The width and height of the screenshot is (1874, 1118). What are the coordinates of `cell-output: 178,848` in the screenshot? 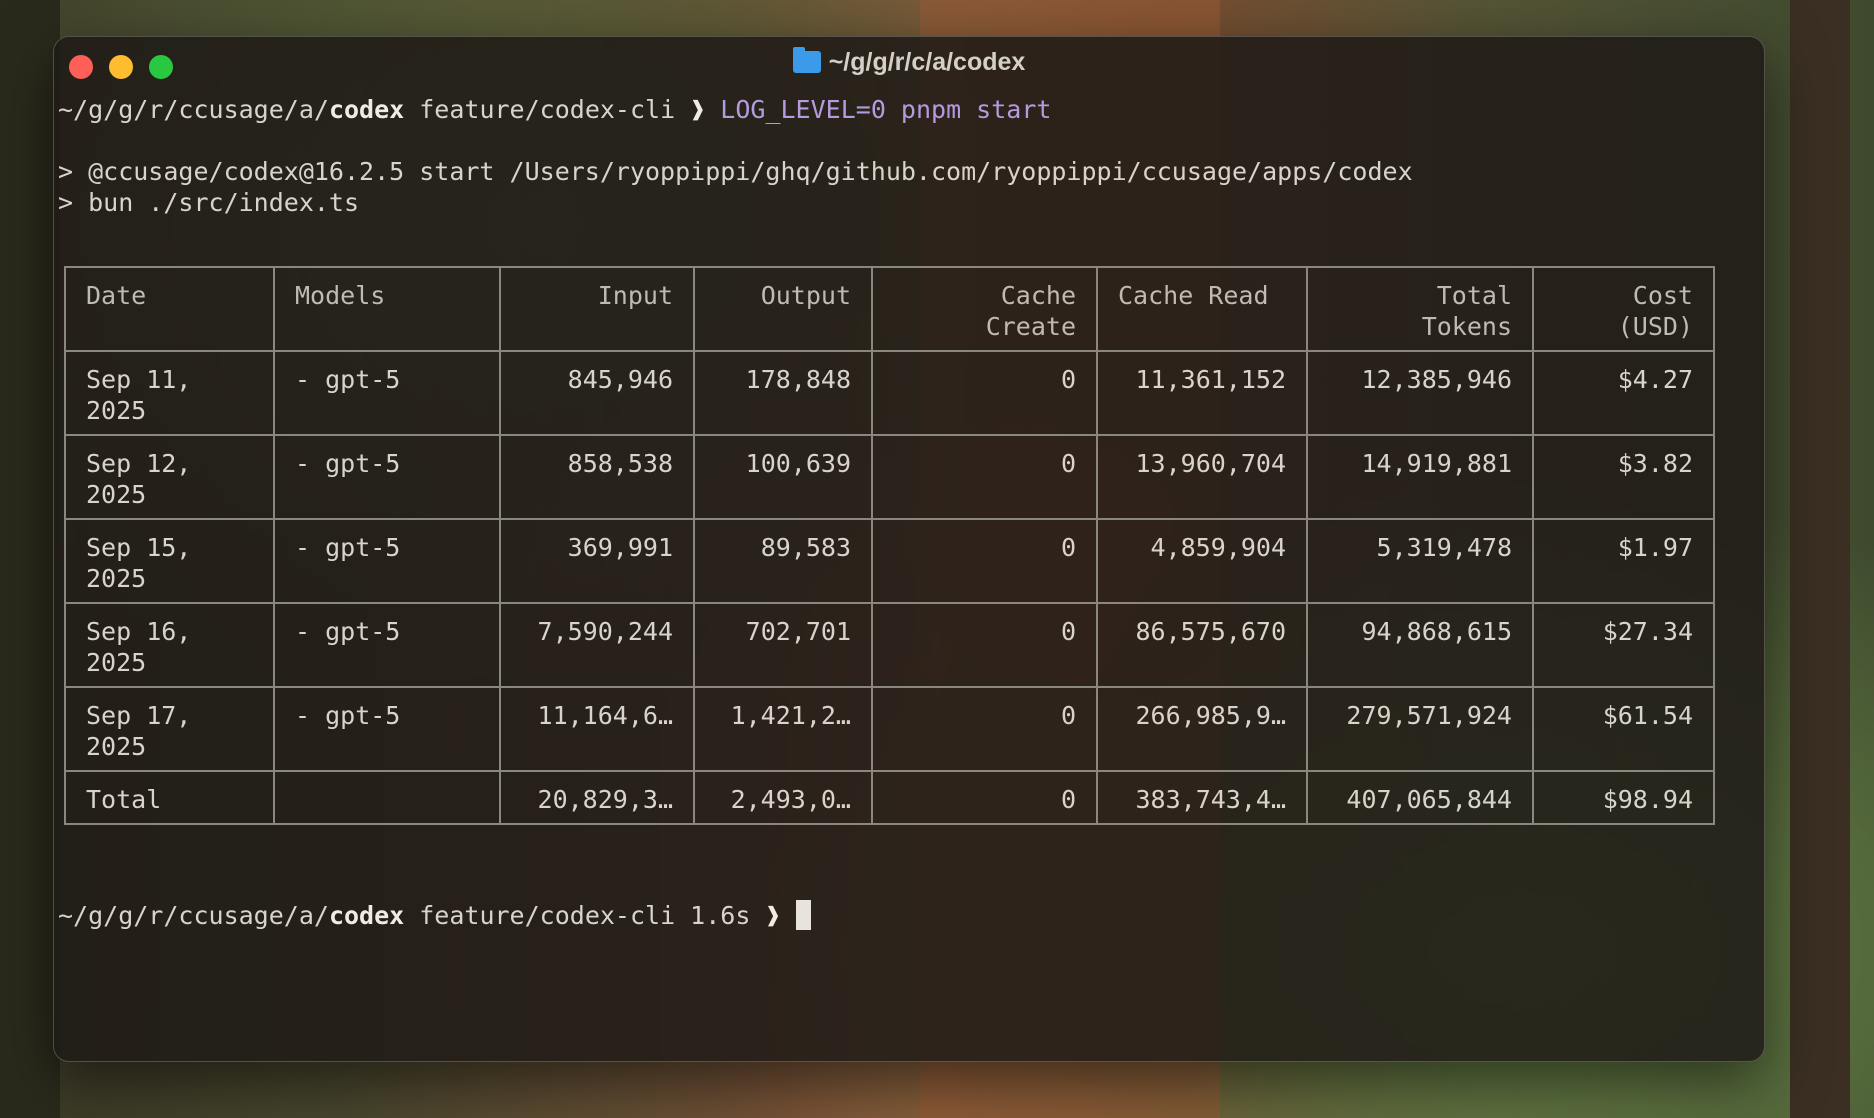 It's located at (783, 393).